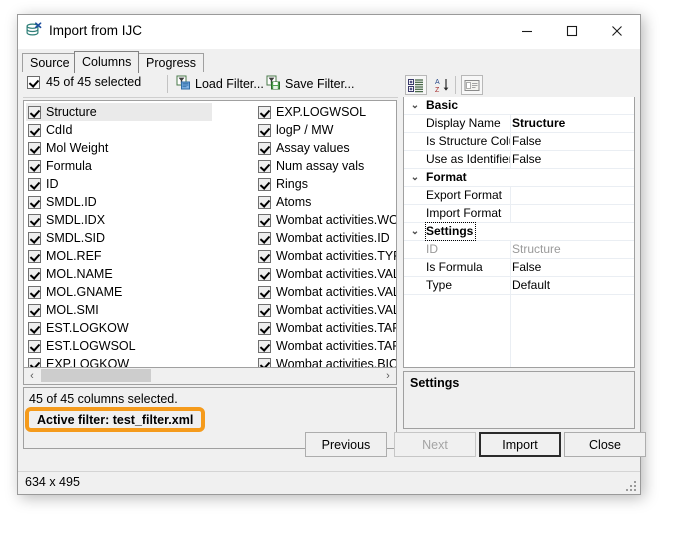  Describe the element at coordinates (326, 184) in the screenshot. I see `column-list-item: Rings` at that location.